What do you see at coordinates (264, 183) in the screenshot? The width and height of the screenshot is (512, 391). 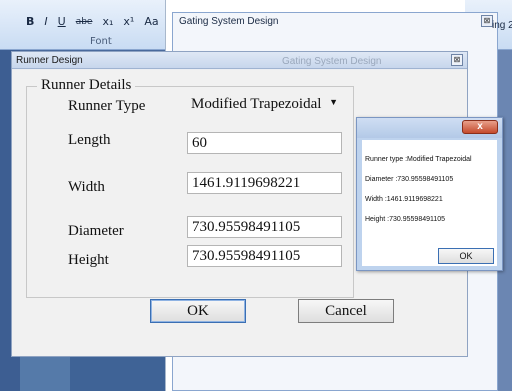 I see `width-input: 1461.9119698221` at bounding box center [264, 183].